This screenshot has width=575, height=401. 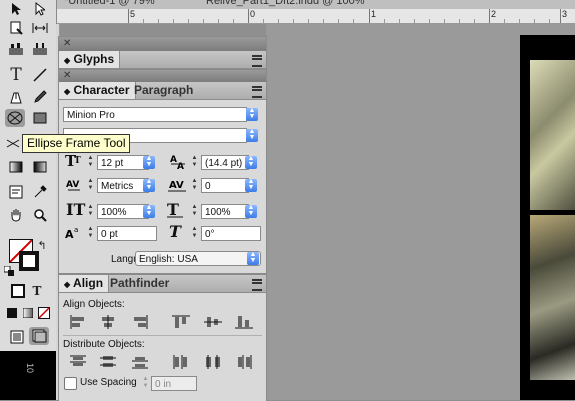 What do you see at coordinates (194, 185) in the screenshot?
I see `tracking-stepper: ▲ ▼` at bounding box center [194, 185].